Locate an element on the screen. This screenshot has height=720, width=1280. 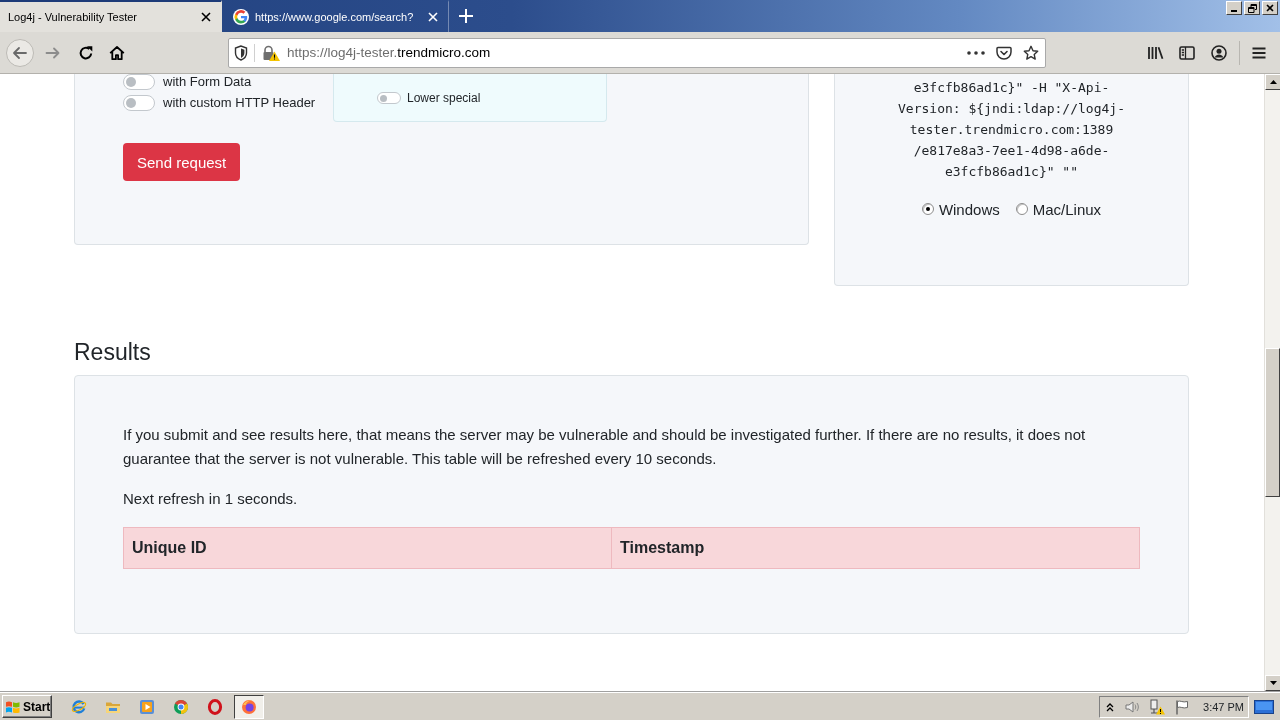
back-icon is located at coordinates (20, 52).